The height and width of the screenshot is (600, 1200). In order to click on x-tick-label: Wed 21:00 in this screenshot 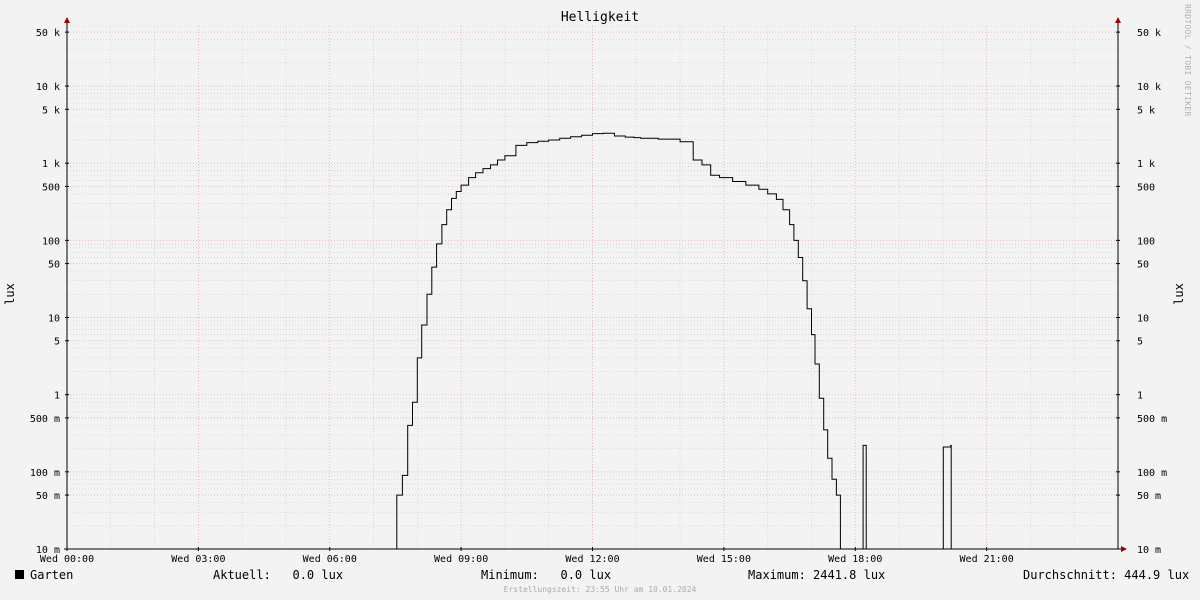, I will do `click(987, 559)`.